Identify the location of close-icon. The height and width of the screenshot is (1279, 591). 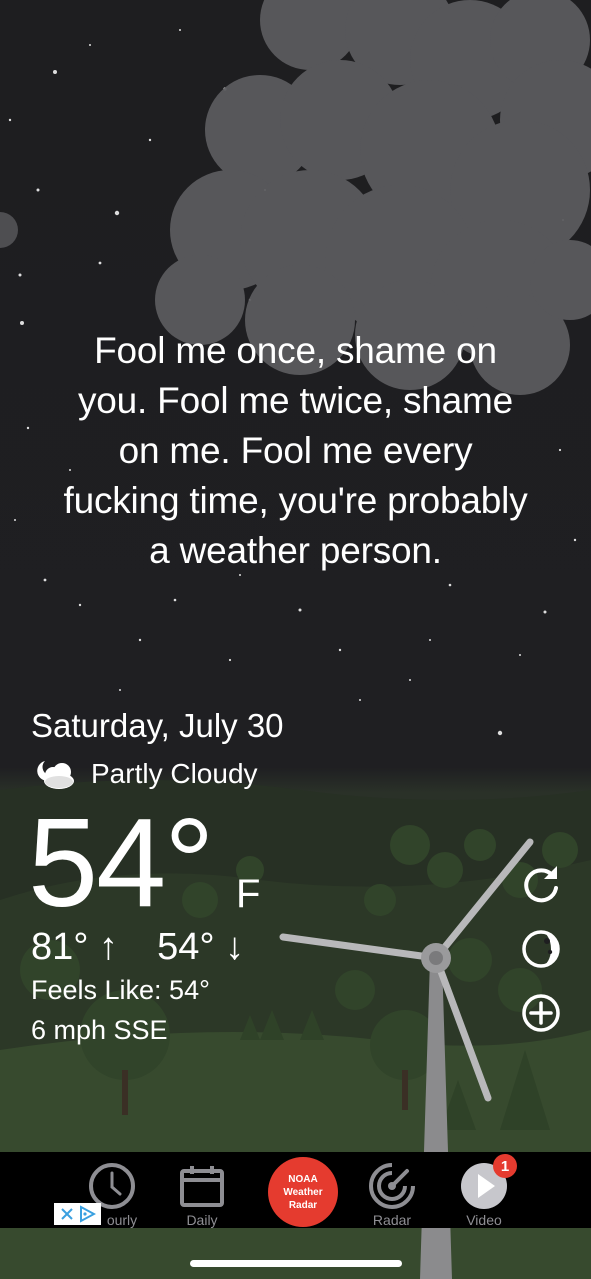
(67, 1214).